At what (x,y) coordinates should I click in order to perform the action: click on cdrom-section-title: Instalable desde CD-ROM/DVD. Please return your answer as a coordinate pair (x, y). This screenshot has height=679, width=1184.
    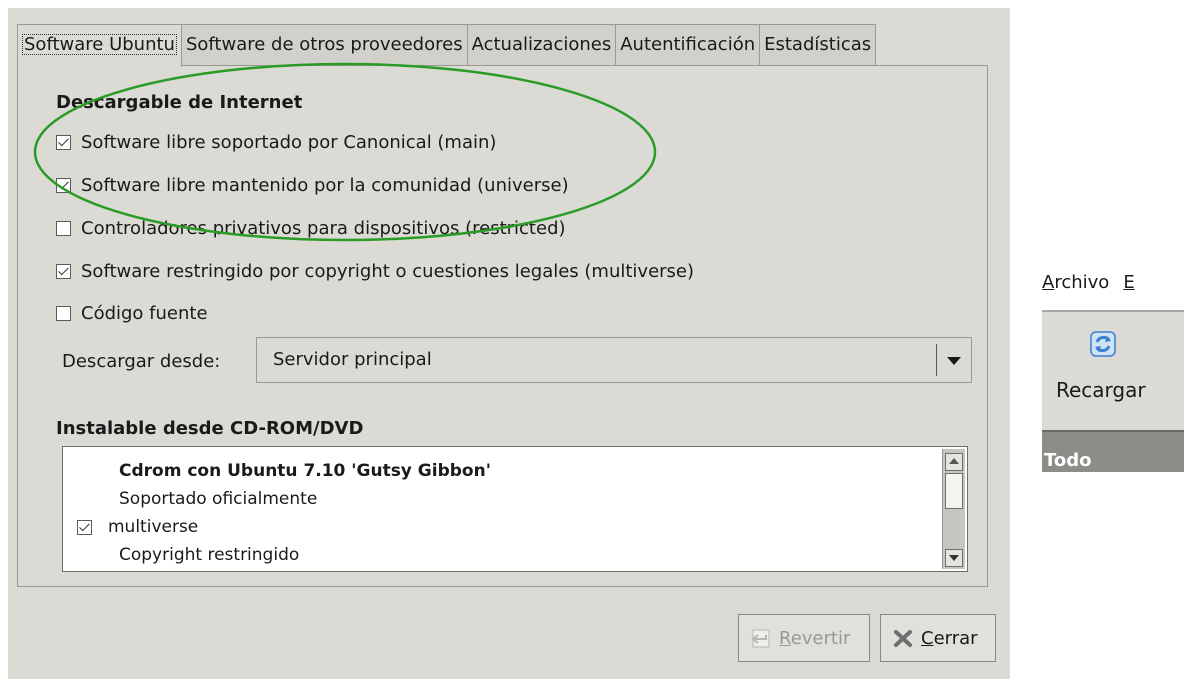
    Looking at the image, I should click on (210, 428).